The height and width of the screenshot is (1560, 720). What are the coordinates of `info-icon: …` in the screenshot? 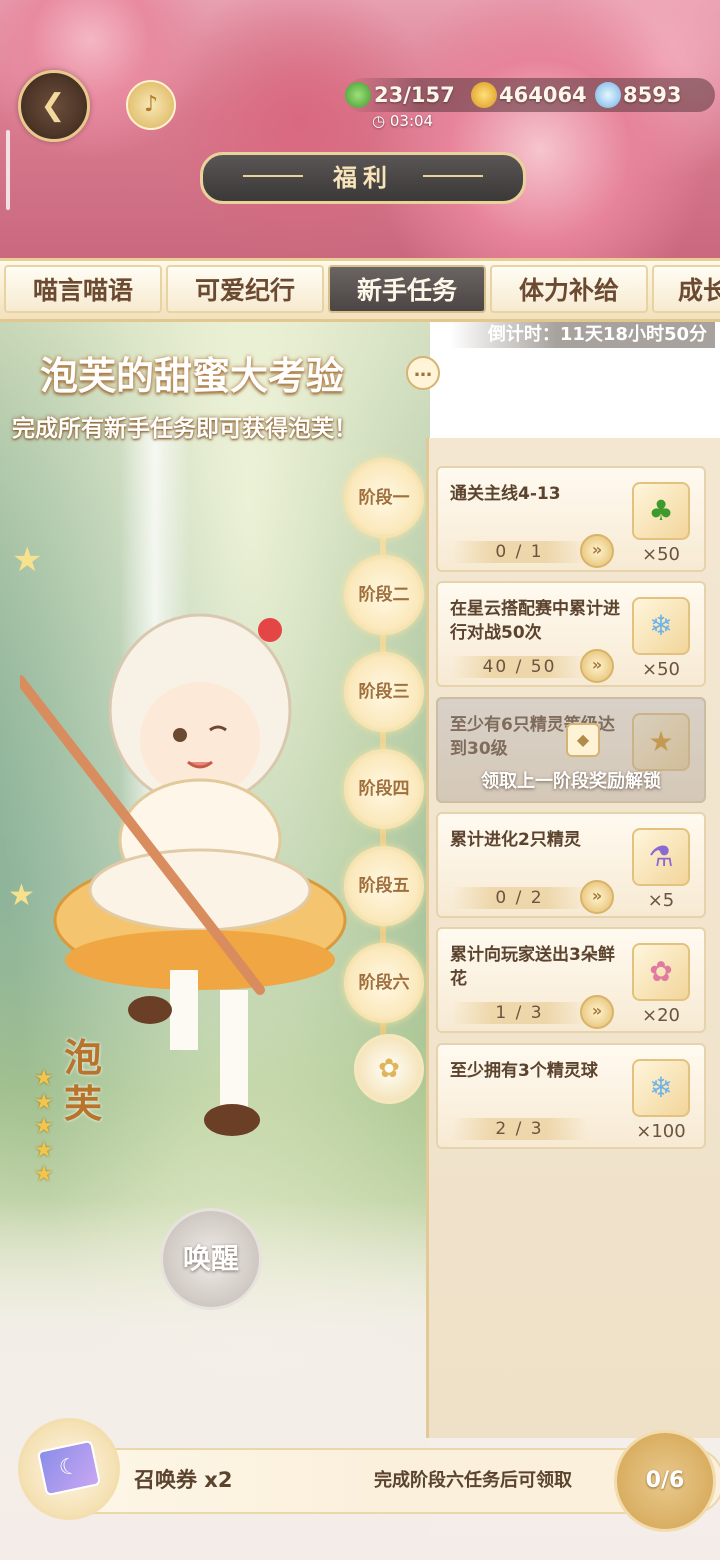 It's located at (423, 373).